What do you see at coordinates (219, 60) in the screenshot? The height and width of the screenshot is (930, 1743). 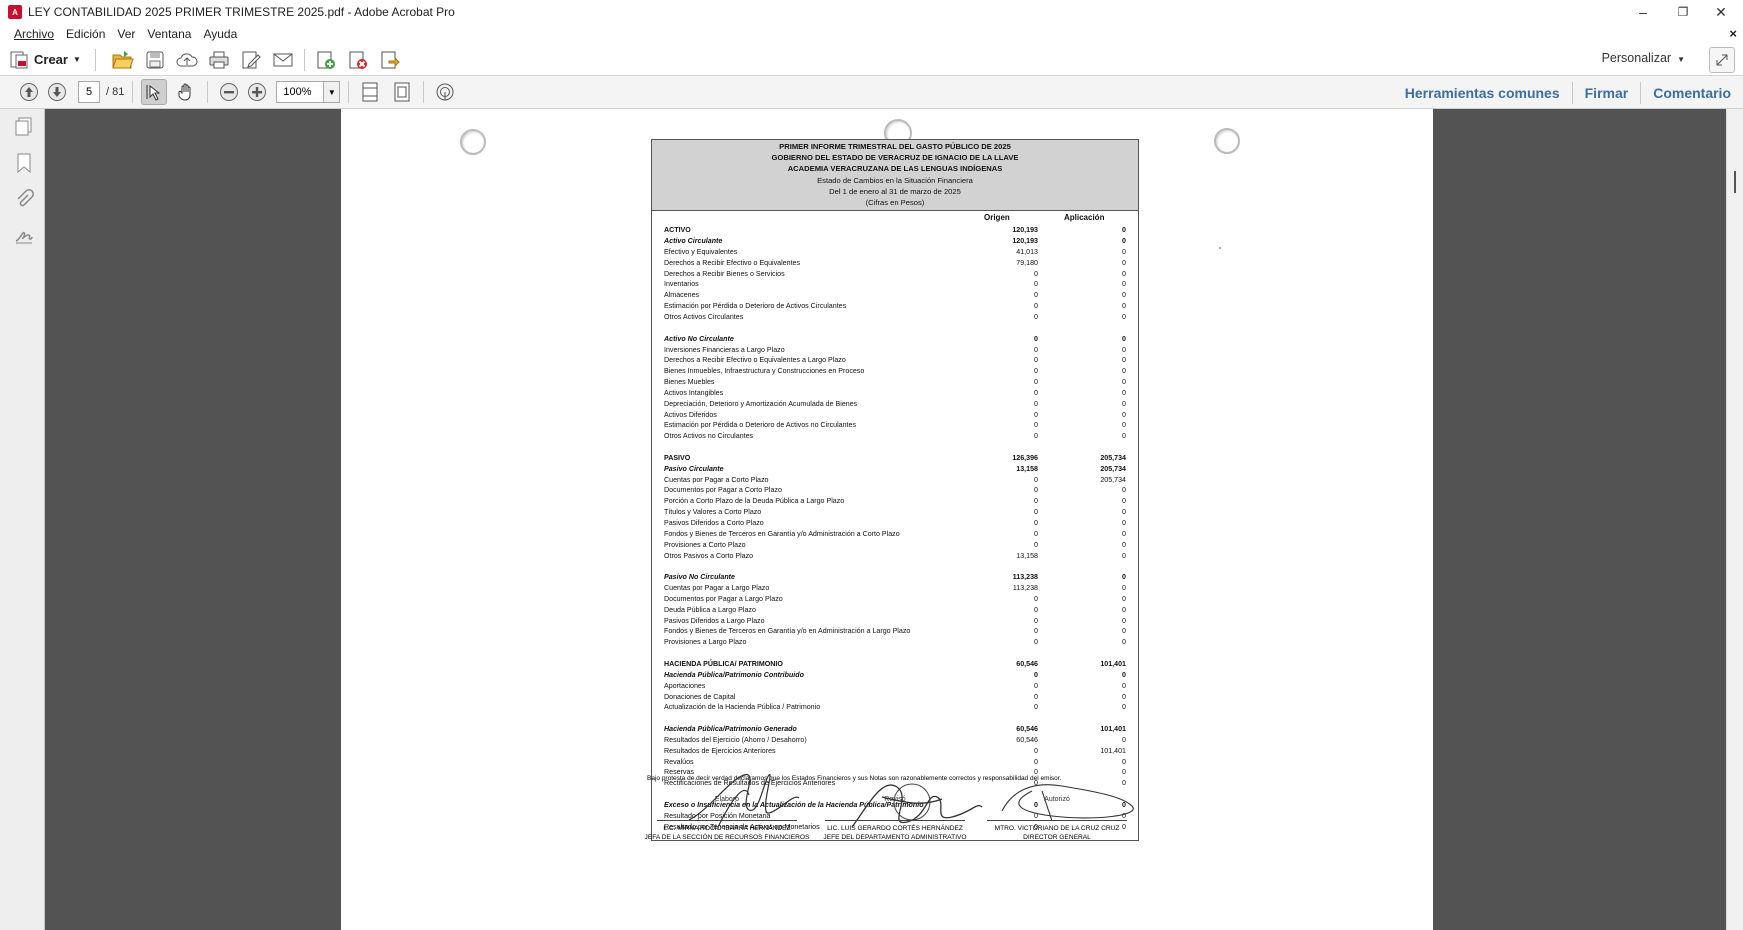 I see `print-button` at bounding box center [219, 60].